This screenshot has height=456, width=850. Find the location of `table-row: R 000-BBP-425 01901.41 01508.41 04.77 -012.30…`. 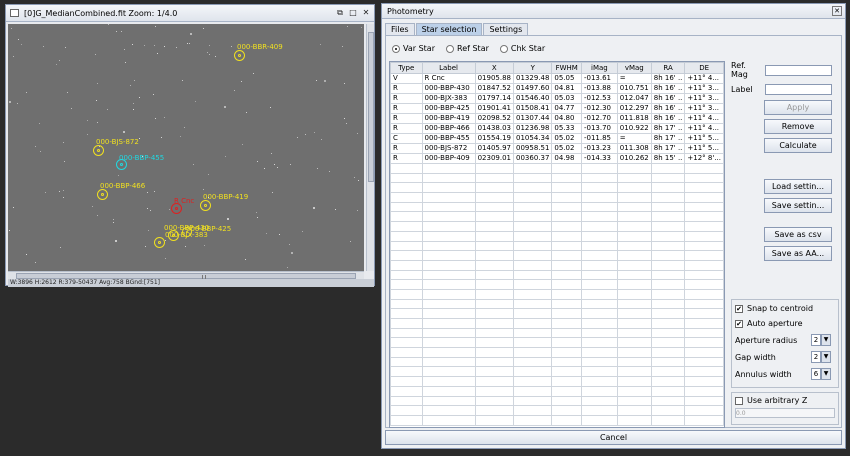

table-row: R 000-BBP-425 01901.41 01508.41 04.77 -012.30… is located at coordinates (557, 108).